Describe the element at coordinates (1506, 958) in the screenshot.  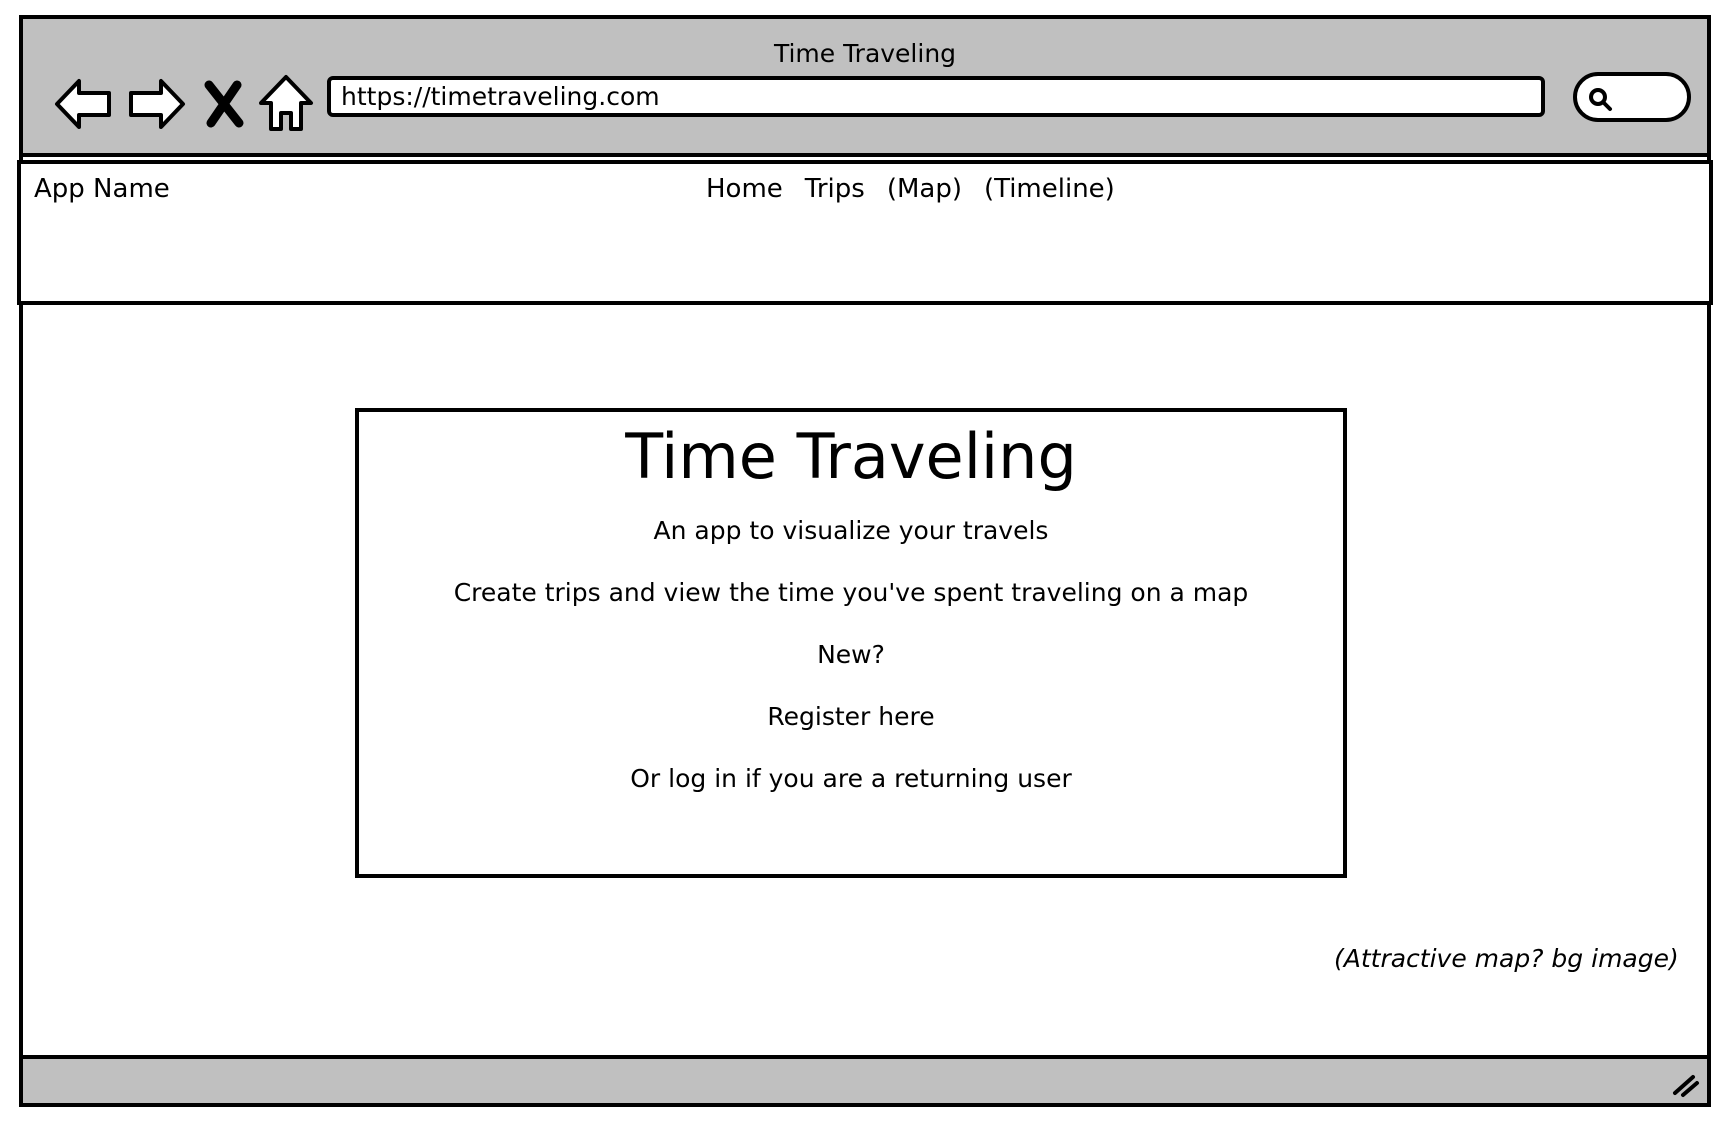
I see `background-note: (Attractive map? bg image)` at that location.